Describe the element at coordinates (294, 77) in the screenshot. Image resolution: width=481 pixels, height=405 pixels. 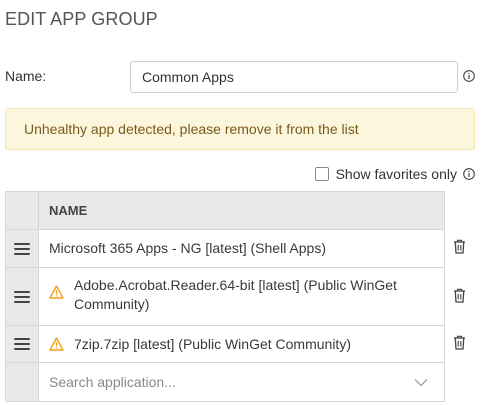
I see `name-field` at that location.